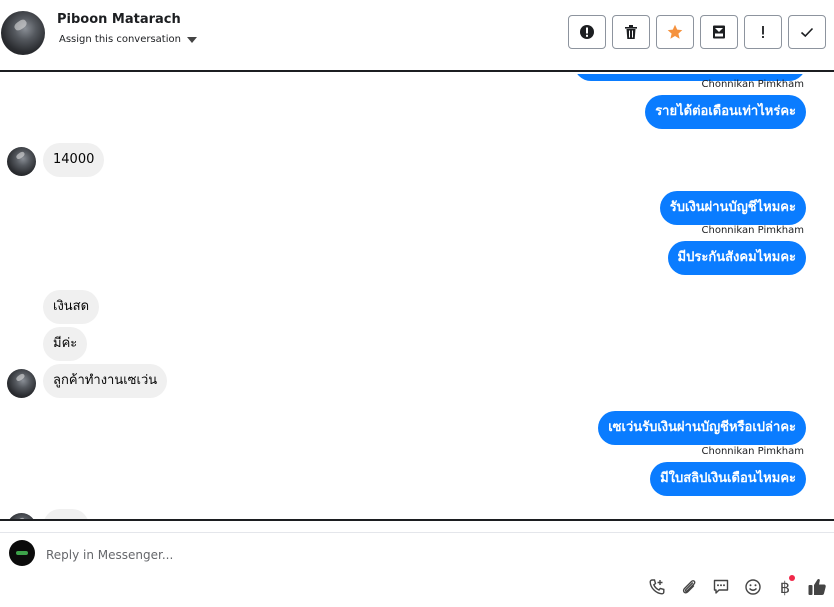  I want to click on message-bubble-incoming: มีค่ะ, so click(65, 344).